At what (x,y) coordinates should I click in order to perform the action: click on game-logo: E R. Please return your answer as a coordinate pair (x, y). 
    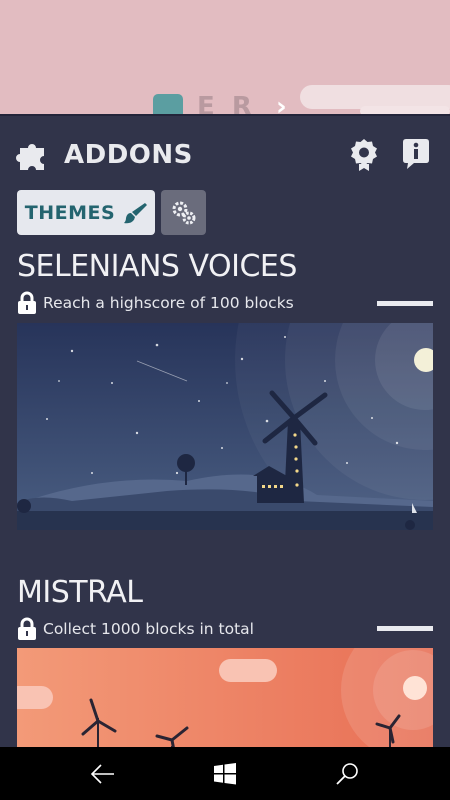
    Looking at the image, I should click on (226, 103).